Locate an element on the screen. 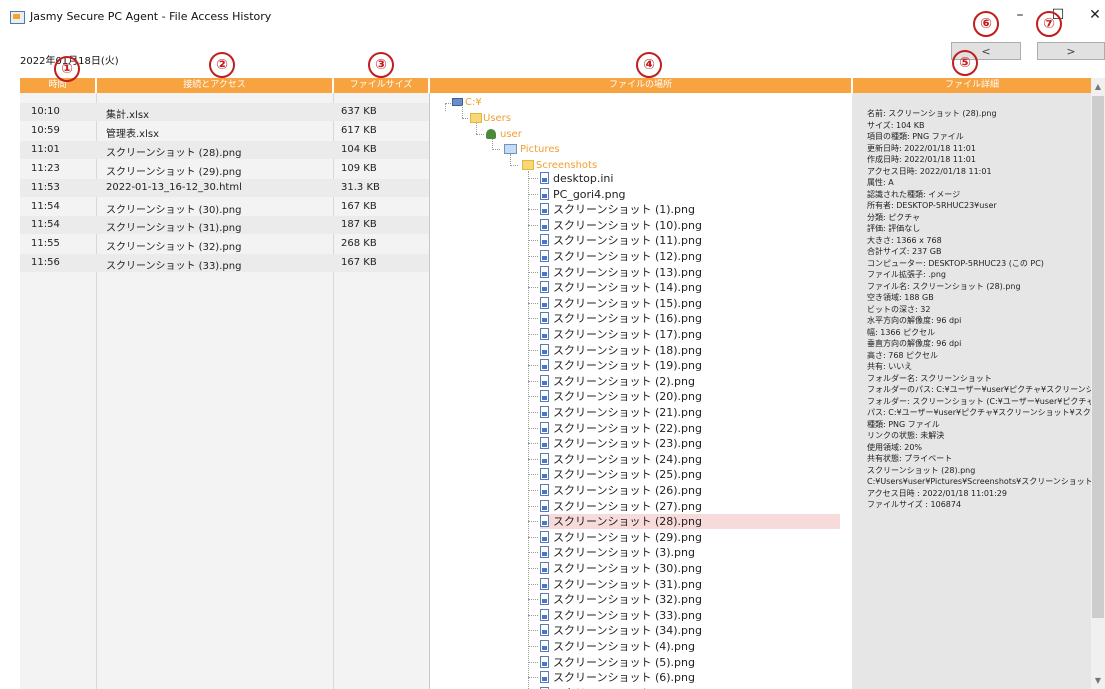 Image resolution: width=1105 pixels, height=689 pixels. tree-file-item: スクリーンショット (25).png is located at coordinates (621, 474).